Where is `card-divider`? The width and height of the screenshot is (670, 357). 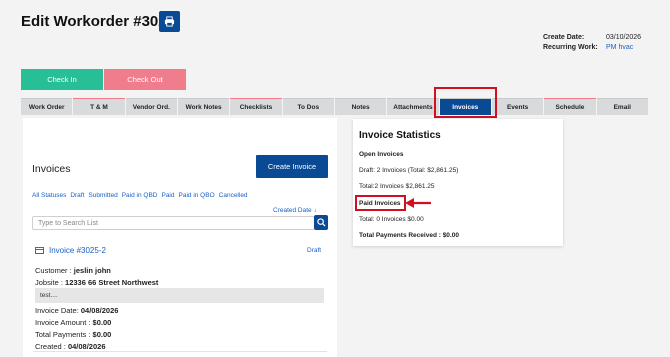 card-divider is located at coordinates (180, 351).